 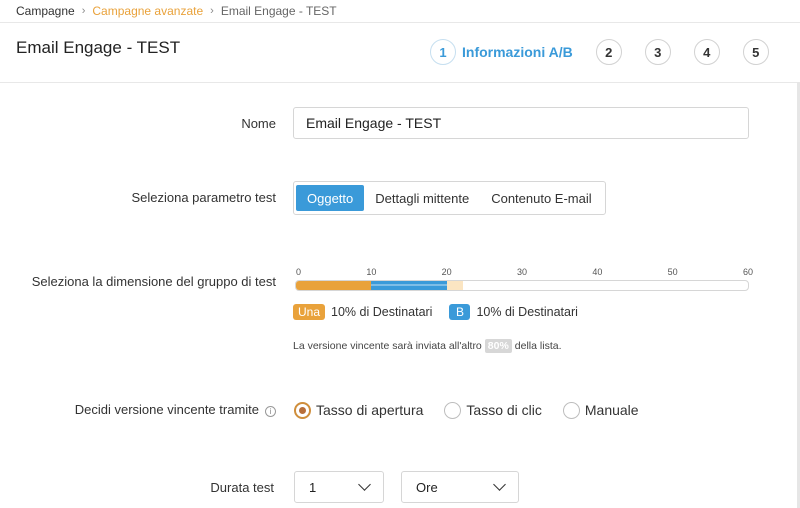 What do you see at coordinates (460, 312) in the screenshot?
I see `badge-b: B` at bounding box center [460, 312].